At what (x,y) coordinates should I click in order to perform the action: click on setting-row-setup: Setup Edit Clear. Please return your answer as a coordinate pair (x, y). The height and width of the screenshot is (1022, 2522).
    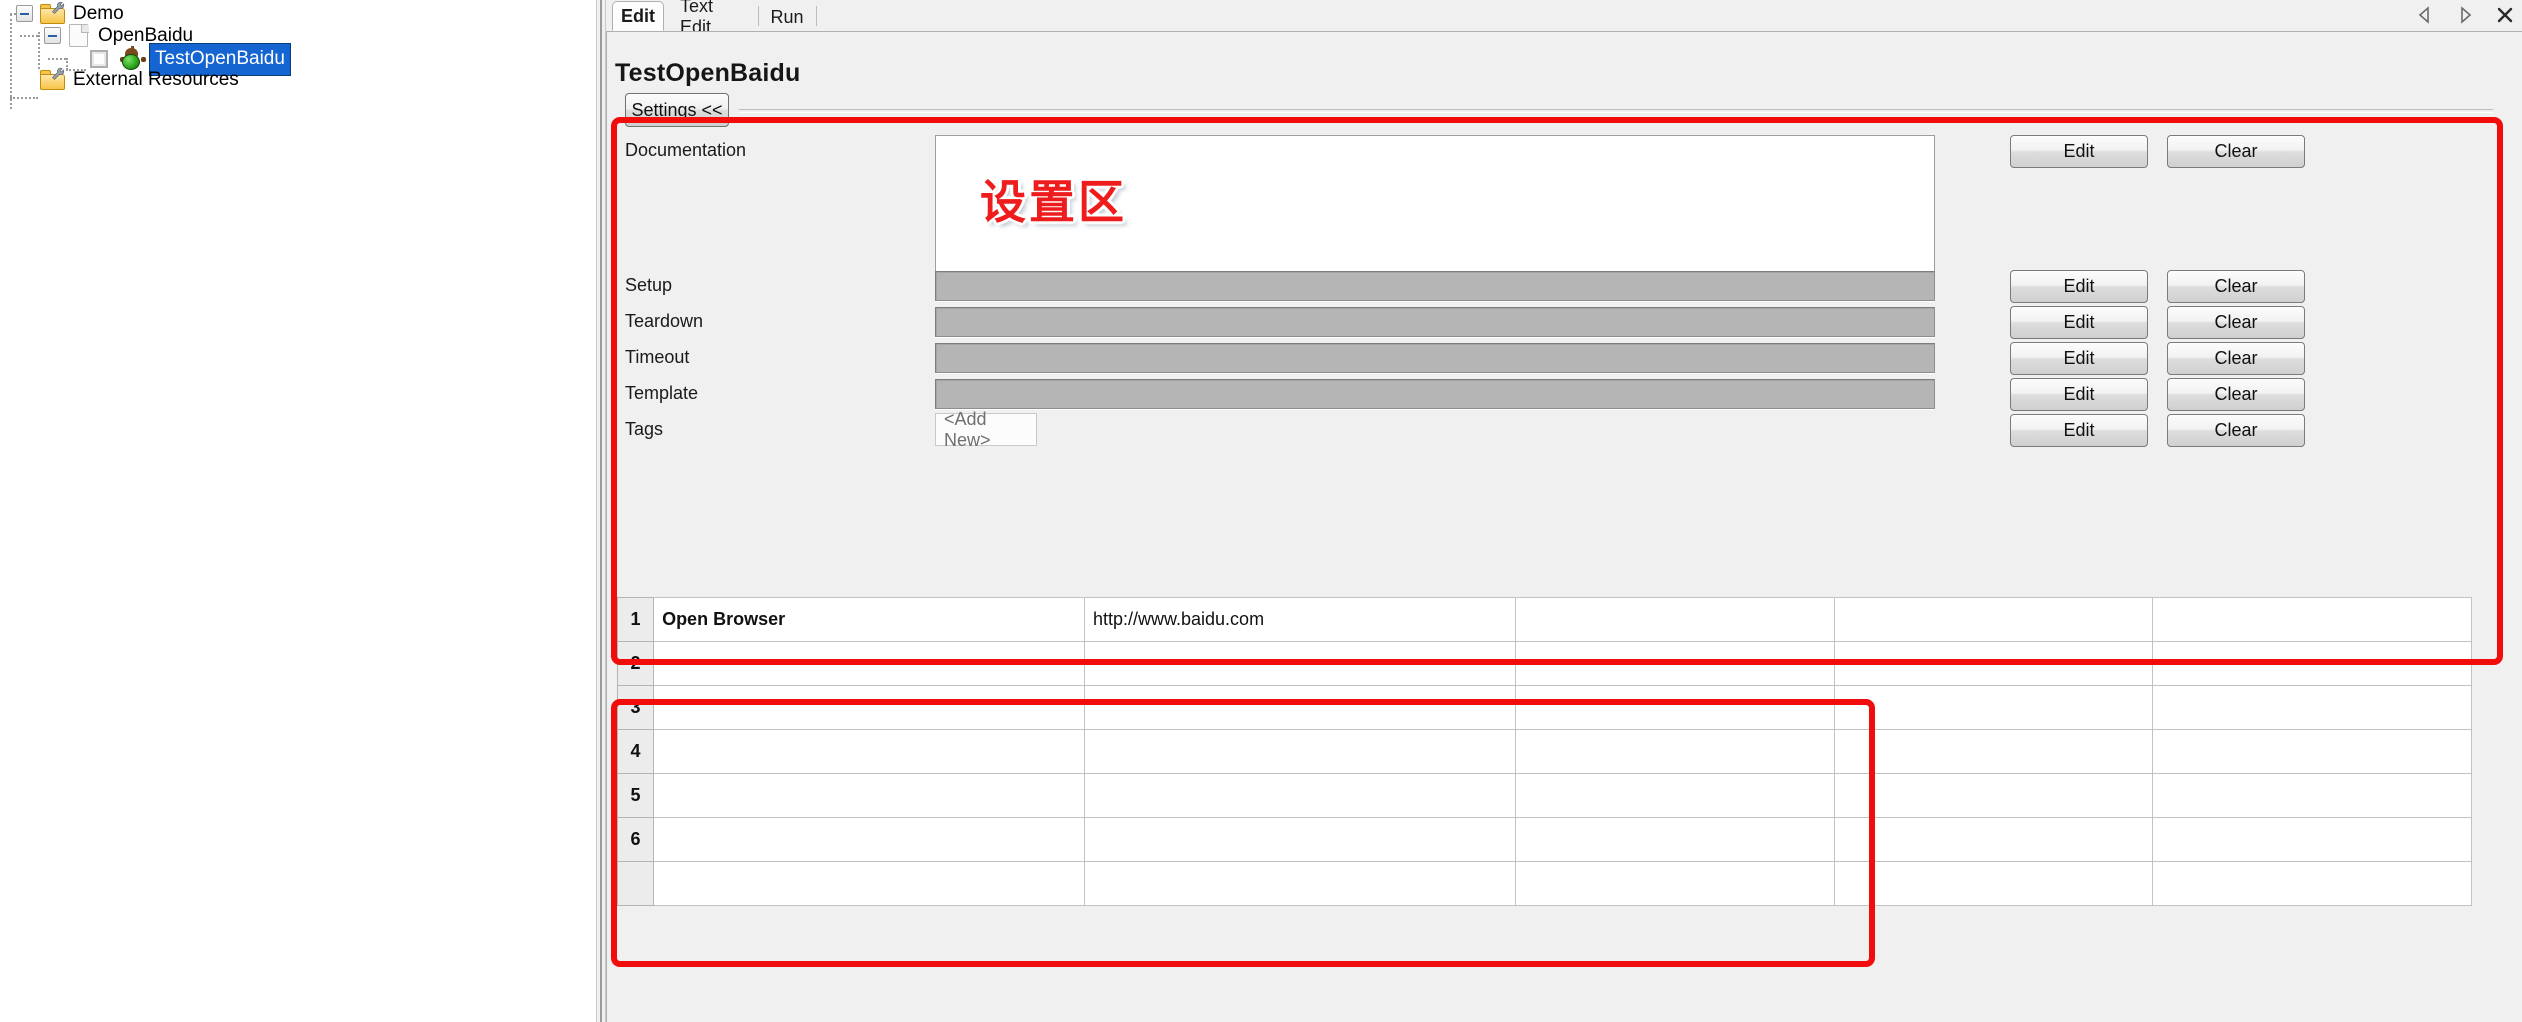
    Looking at the image, I should click on (1557, 288).